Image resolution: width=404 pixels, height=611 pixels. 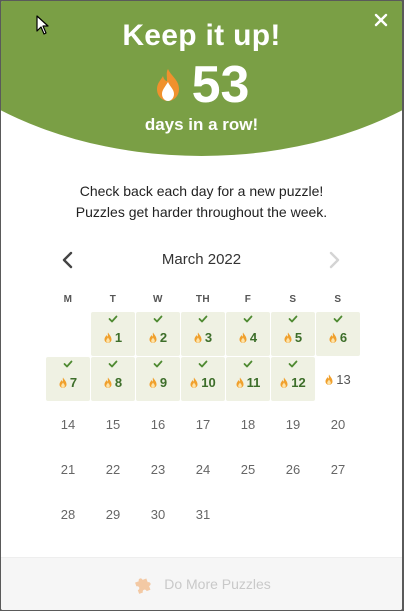 I want to click on calendar-day-18: 18, so click(x=248, y=424).